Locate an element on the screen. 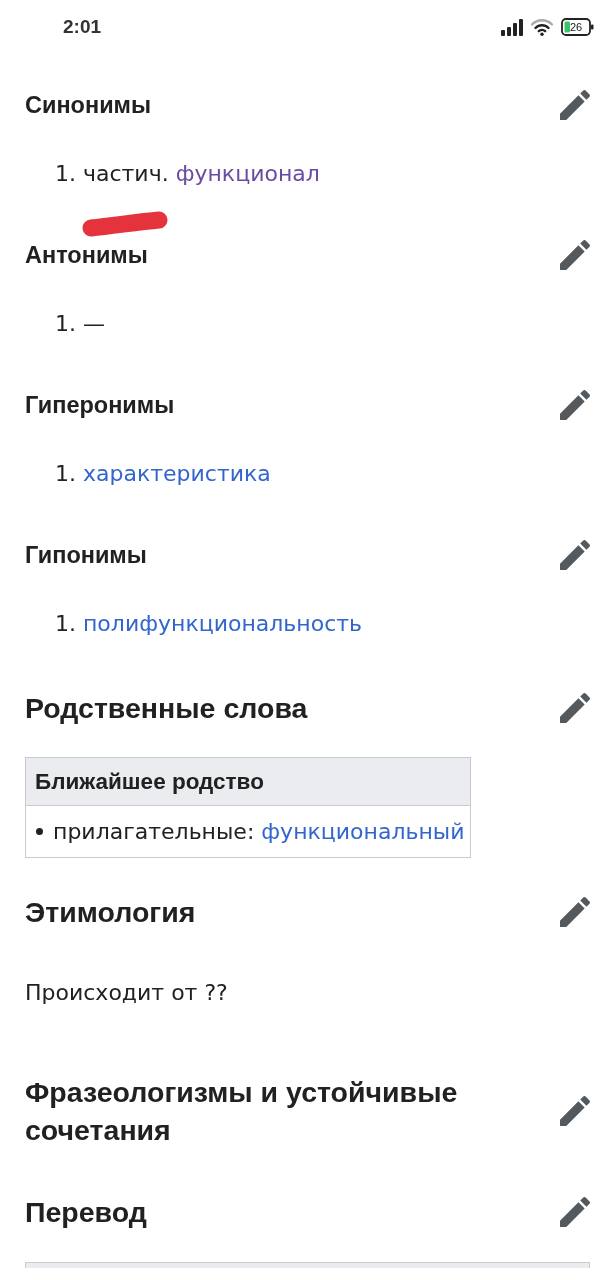 The image size is (615, 1280). battery-icon is located at coordinates (577, 27).